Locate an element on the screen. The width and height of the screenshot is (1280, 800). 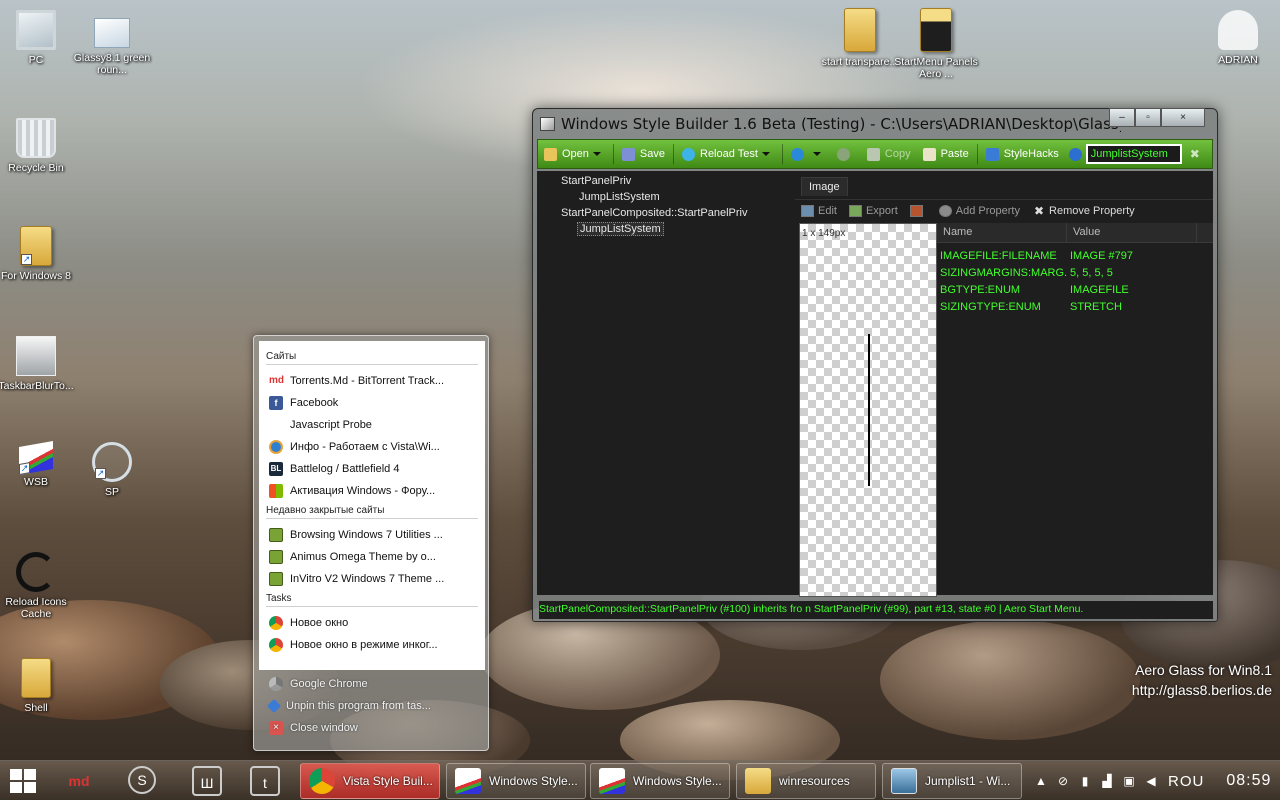
search-input is located at coordinates (1133, 154).